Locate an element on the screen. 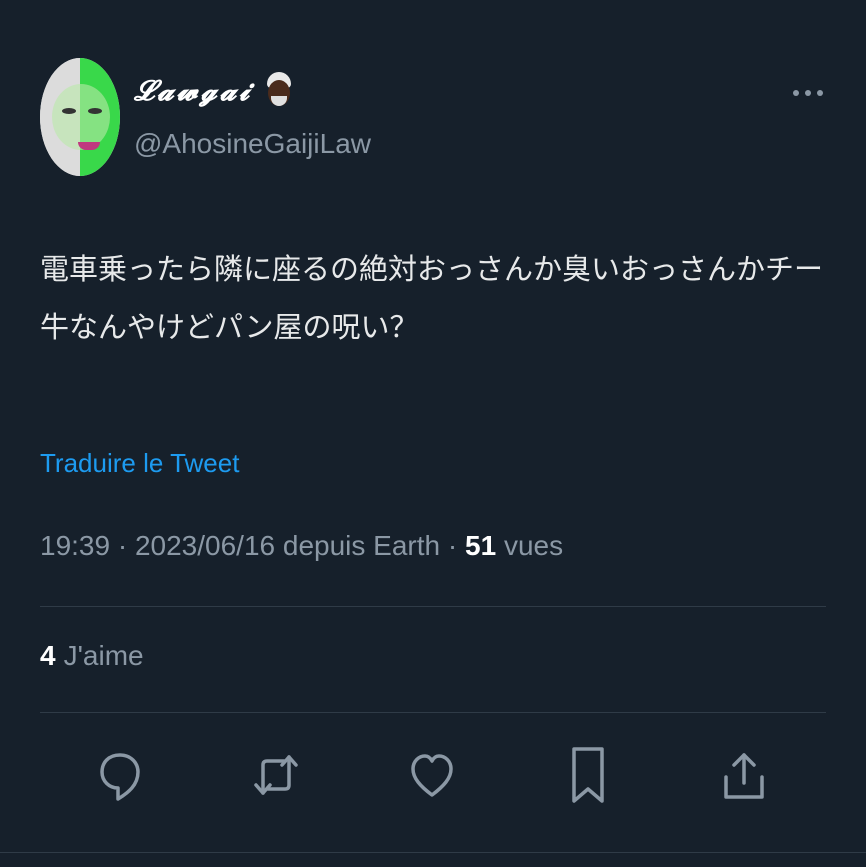 The image size is (866, 867). tweet-text: 電車乗ったら隣に座るの絶対おっさんか臭いおっさんかチー牛なんやけどパン屋の呪い？ is located at coordinates (432, 298).